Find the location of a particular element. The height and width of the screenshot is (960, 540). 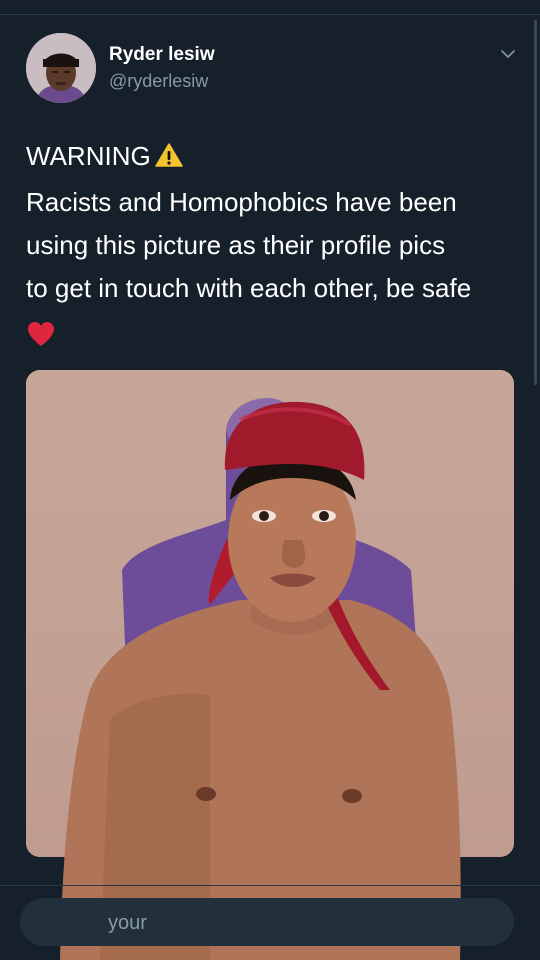

top-divider is located at coordinates (270, 14).